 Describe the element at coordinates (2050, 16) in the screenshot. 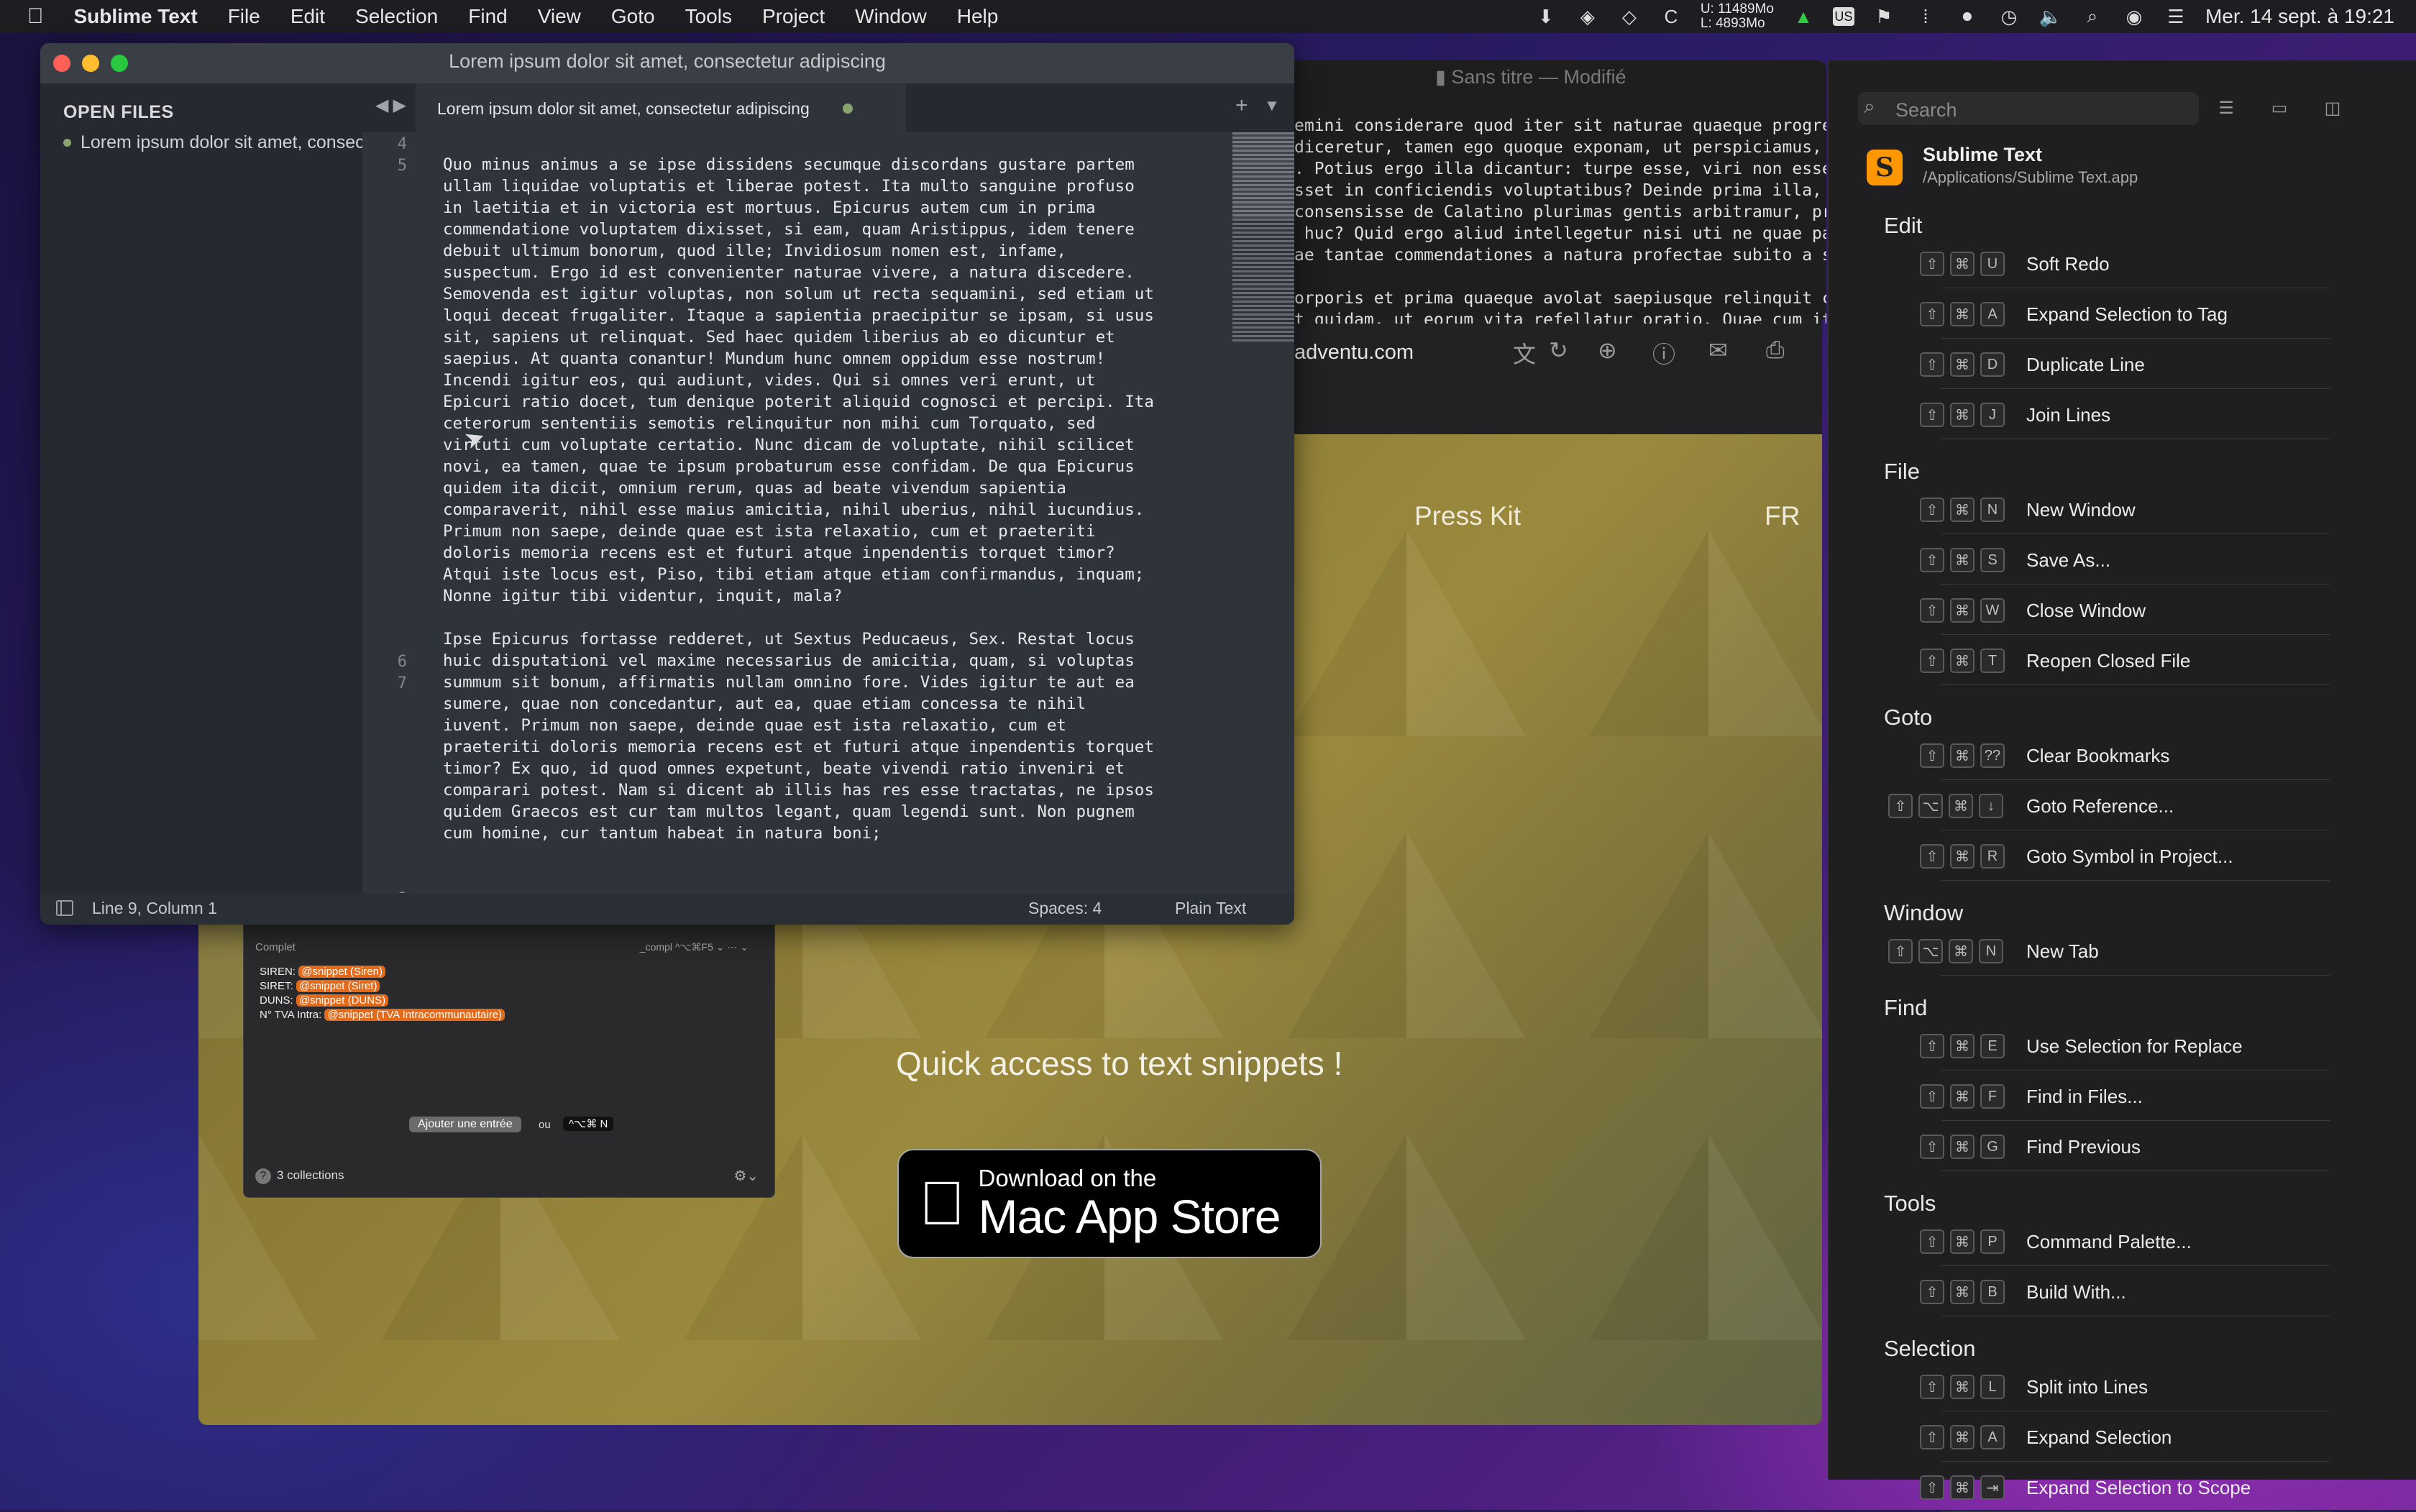

I see `volume-icon: 🔈` at that location.